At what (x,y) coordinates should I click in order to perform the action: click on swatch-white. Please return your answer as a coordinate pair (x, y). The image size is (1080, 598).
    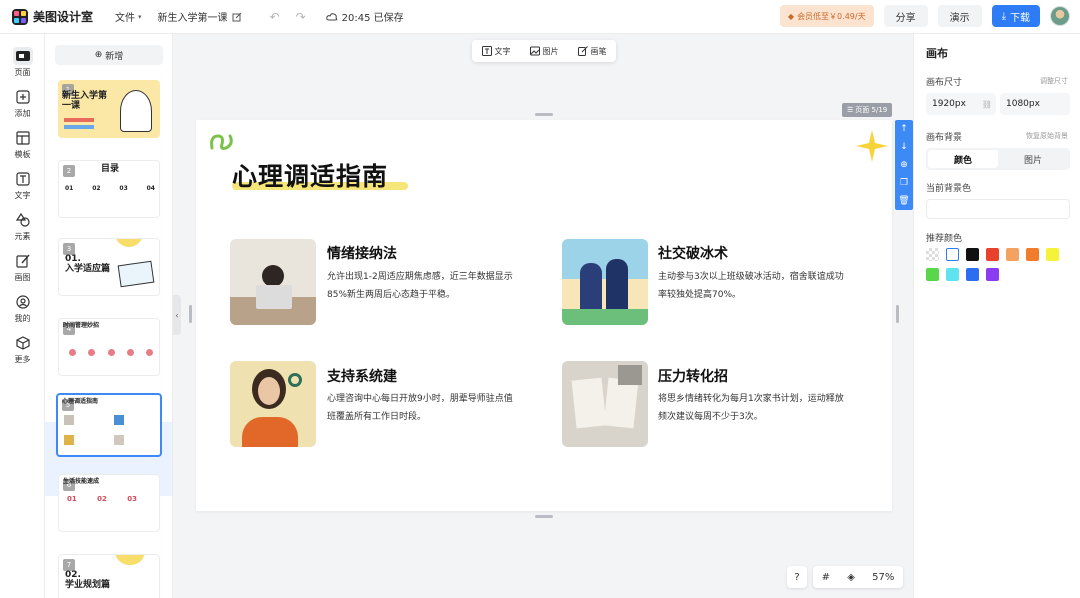
    Looking at the image, I should click on (952, 254).